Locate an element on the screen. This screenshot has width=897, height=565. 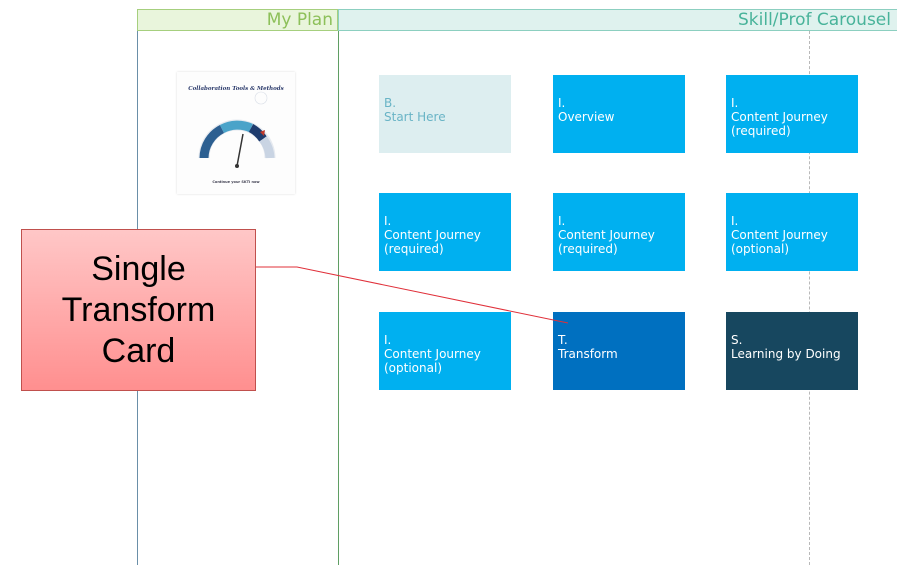
callout-text: Single Transform Card is located at coordinates (138, 309).